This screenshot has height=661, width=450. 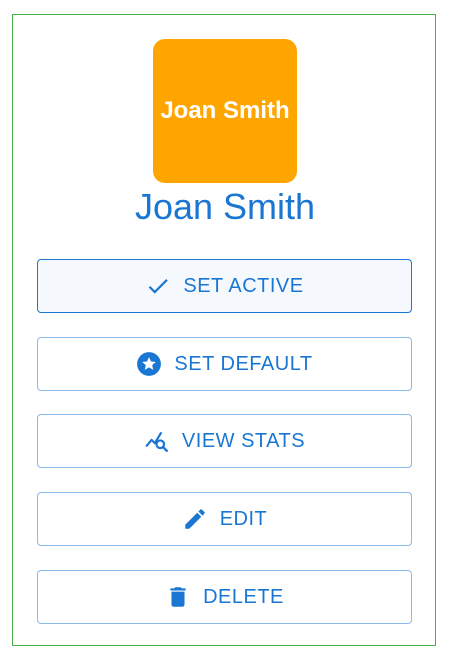 What do you see at coordinates (225, 206) in the screenshot?
I see `profile-name: Joan Smith` at bounding box center [225, 206].